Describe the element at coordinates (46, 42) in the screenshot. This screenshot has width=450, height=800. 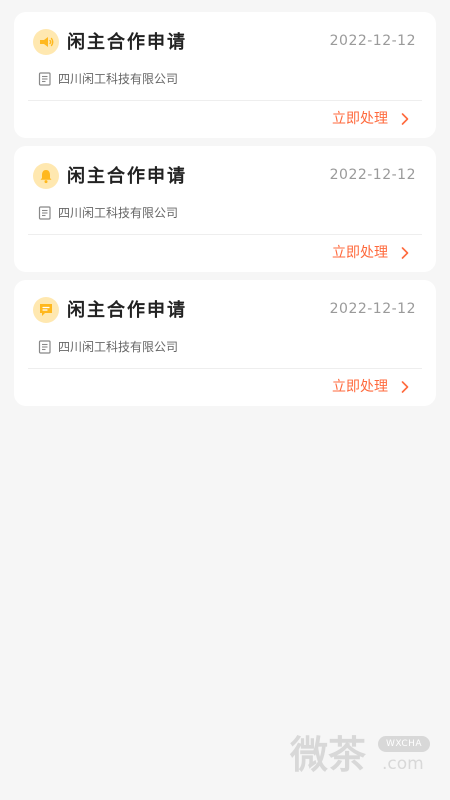
I see `megaphone-icon` at that location.